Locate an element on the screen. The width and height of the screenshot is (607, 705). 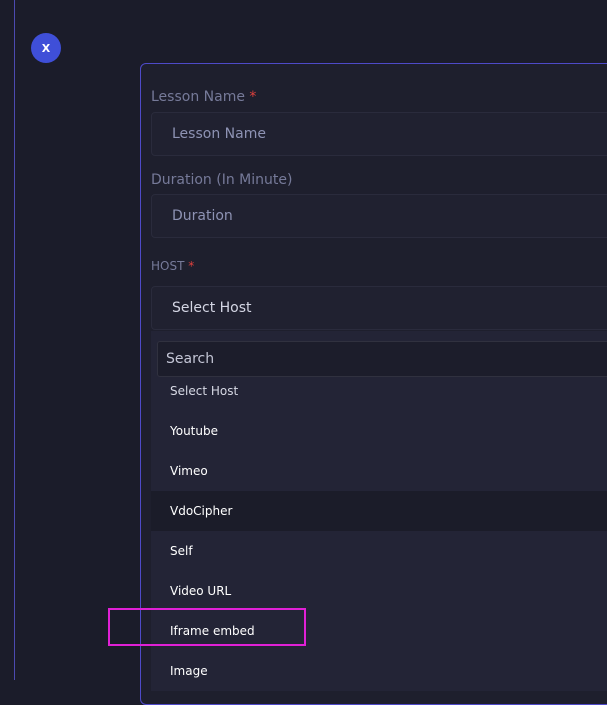
host-option: Self is located at coordinates (379, 551).